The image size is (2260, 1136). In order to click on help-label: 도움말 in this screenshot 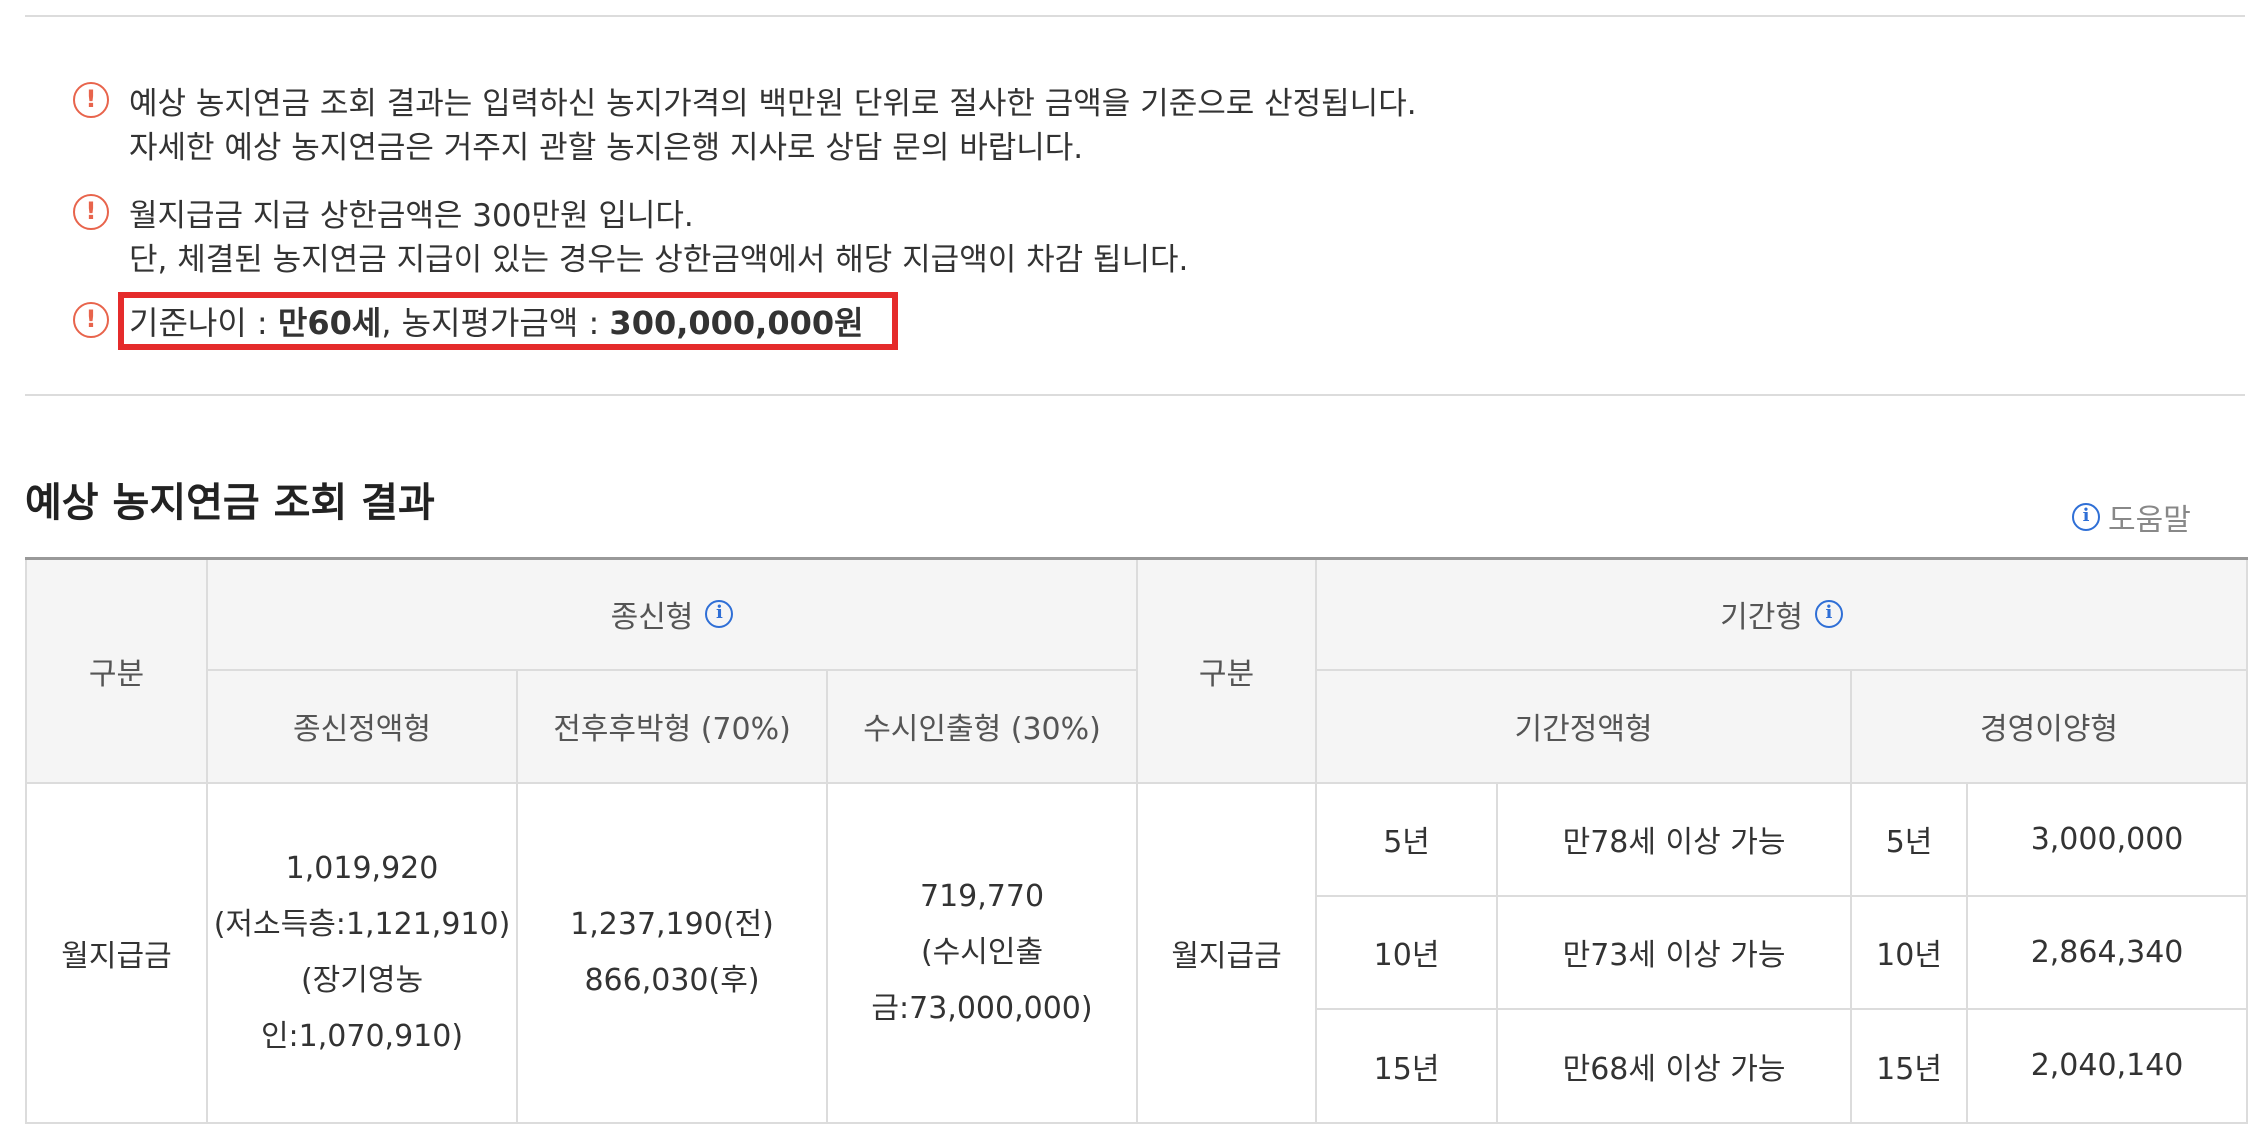, I will do `click(2149, 520)`.